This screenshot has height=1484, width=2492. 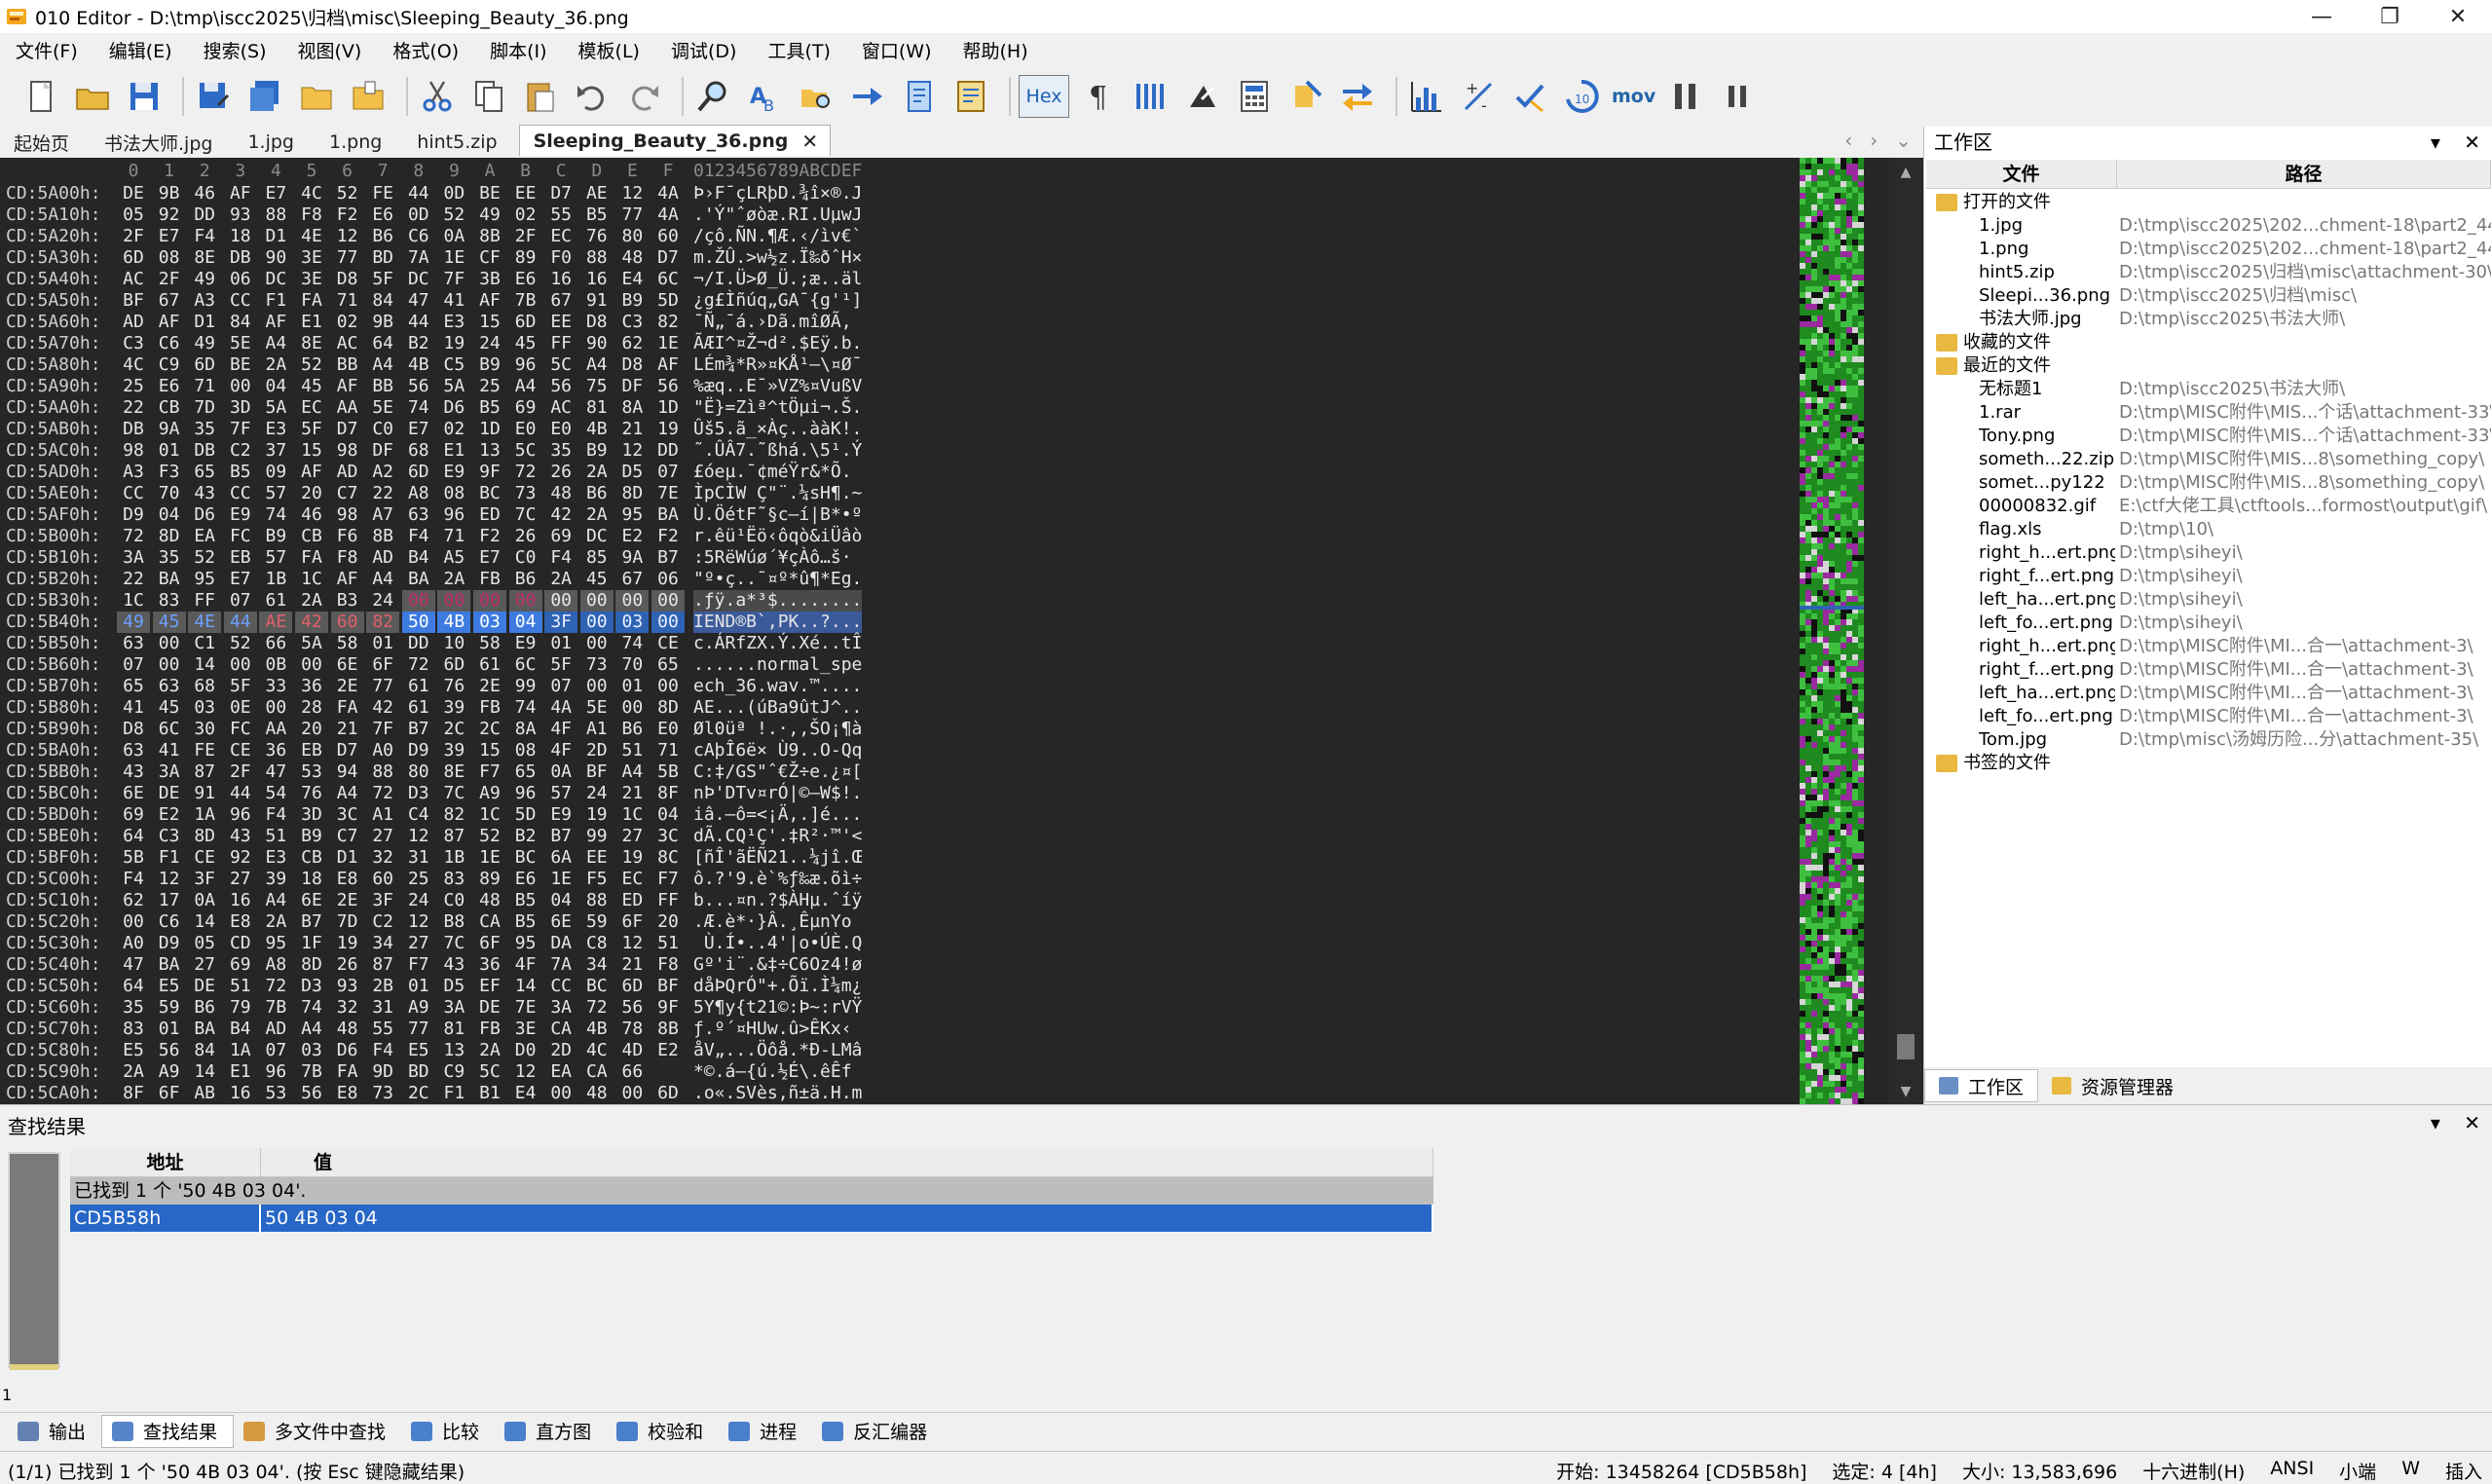 I want to click on hex-byte: 07, so click(x=133, y=665).